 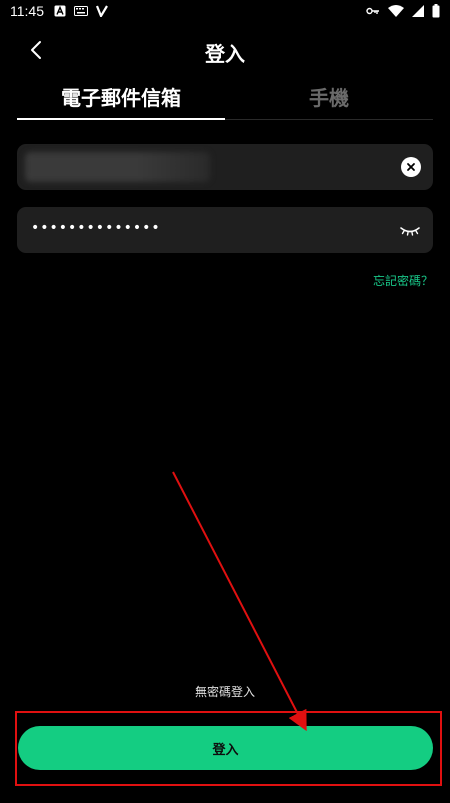 I want to click on active-tab-indicator, so click(x=121, y=119).